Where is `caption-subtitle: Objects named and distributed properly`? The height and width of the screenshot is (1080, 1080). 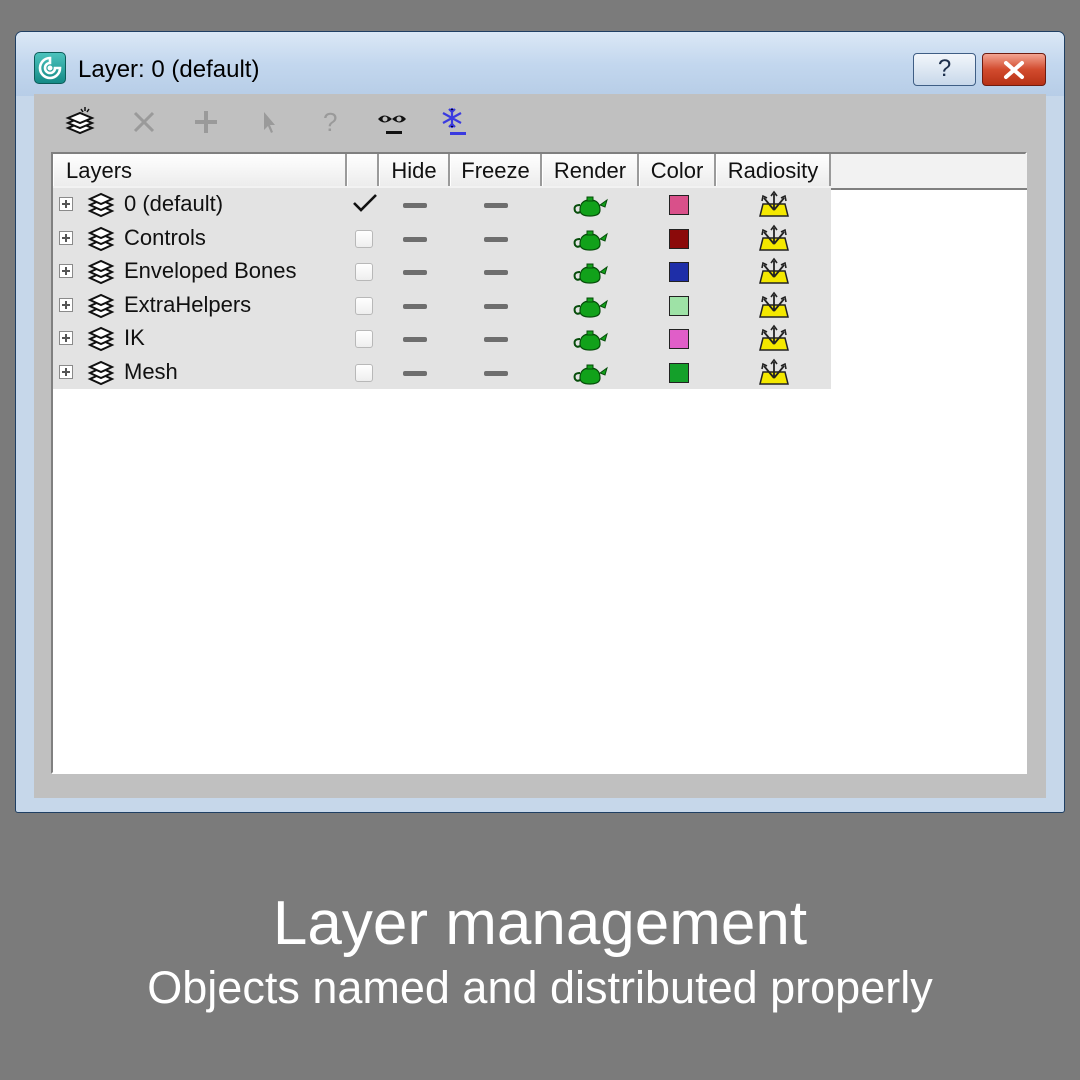
caption-subtitle: Objects named and distributed properly is located at coordinates (540, 987).